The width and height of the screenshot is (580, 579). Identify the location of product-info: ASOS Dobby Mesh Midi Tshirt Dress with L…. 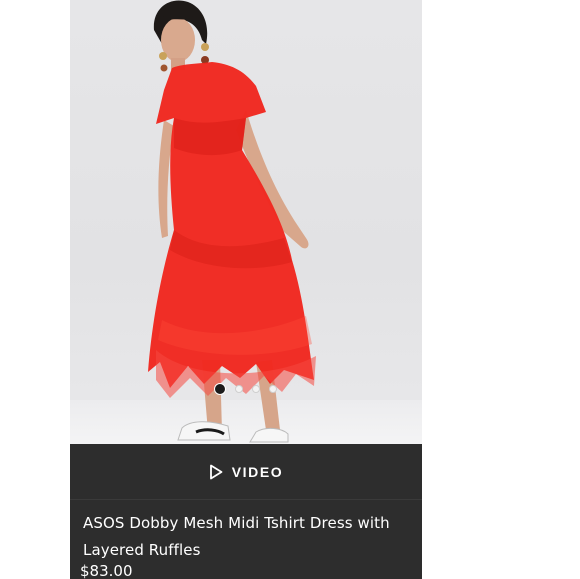
(246, 539).